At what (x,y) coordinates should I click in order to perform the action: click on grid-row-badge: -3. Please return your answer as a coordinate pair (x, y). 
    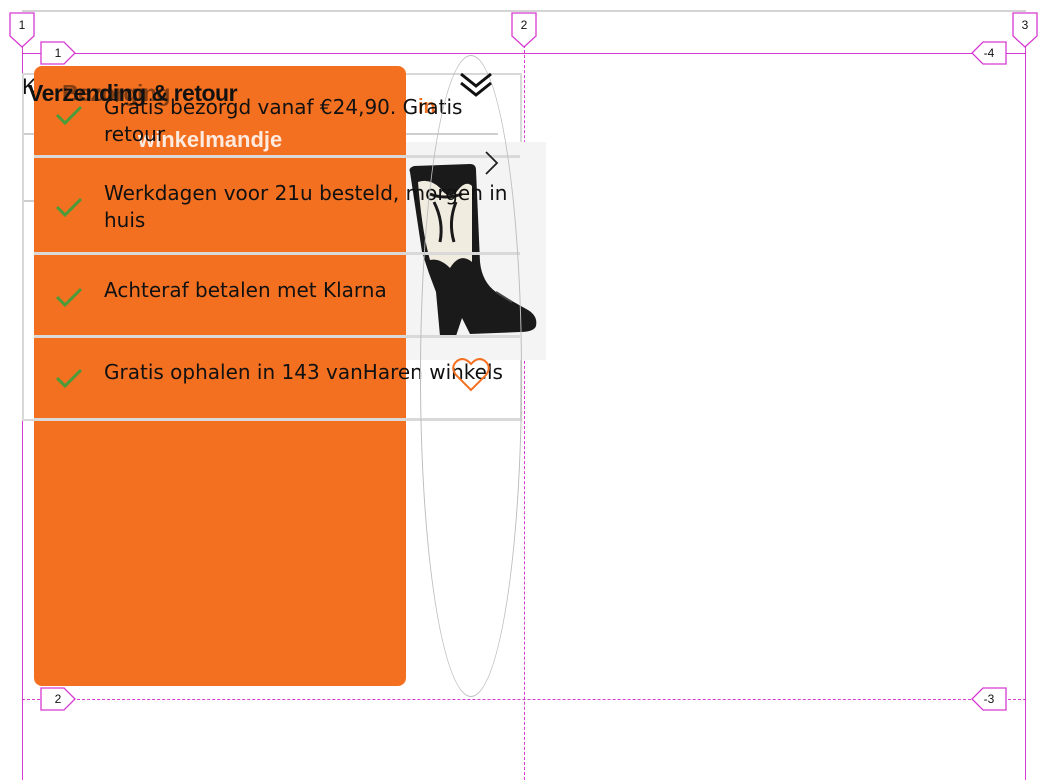
    Looking at the image, I should click on (989, 699).